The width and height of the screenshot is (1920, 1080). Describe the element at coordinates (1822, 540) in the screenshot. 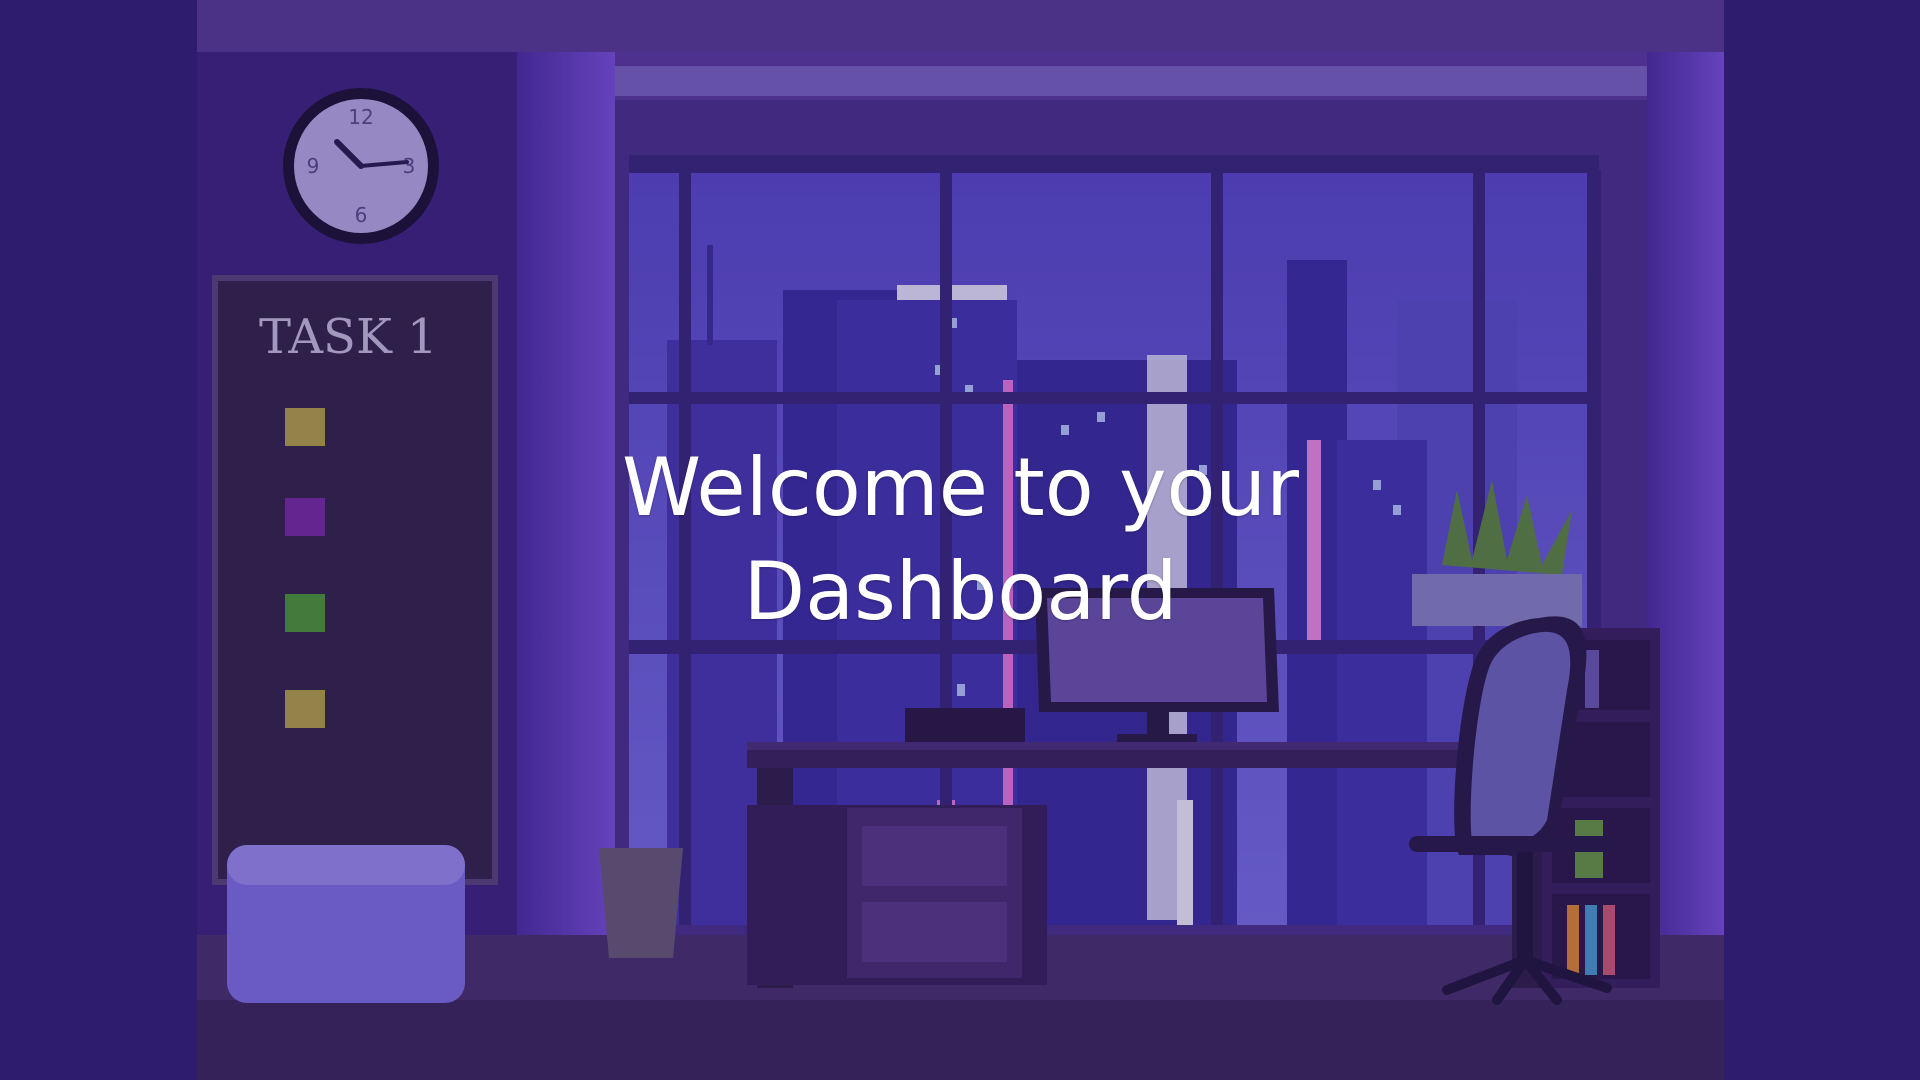

I see `right-side-panel` at that location.